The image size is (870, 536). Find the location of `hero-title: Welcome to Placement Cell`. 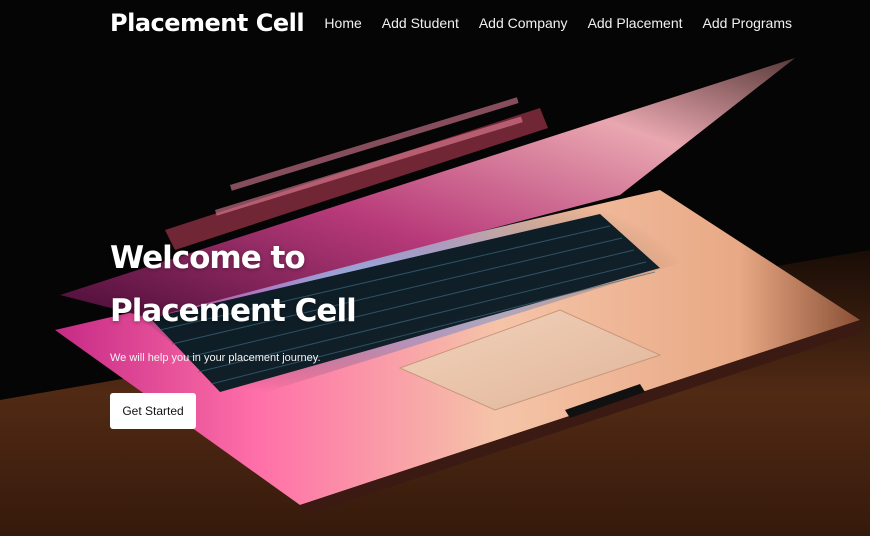

hero-title: Welcome to Placement Cell is located at coordinates (233, 284).